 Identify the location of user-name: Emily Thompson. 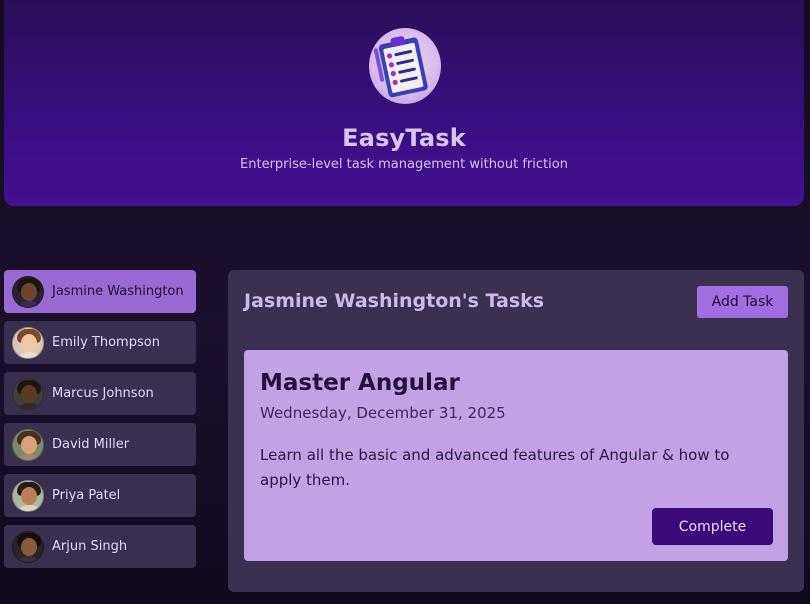
(106, 342).